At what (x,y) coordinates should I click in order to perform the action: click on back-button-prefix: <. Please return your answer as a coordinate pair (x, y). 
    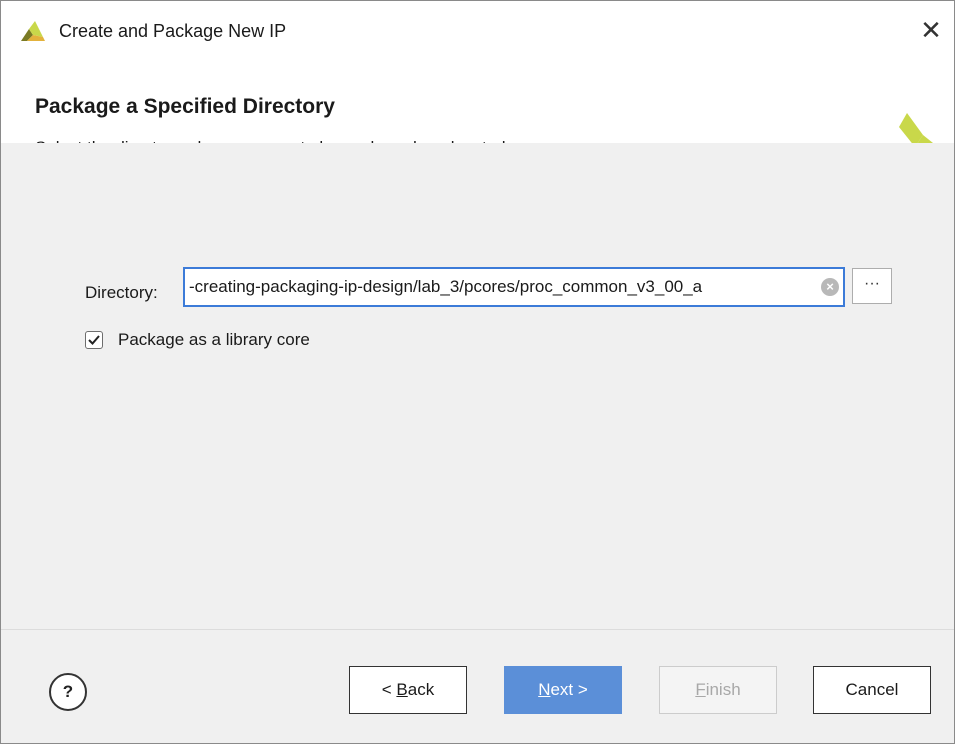
    Looking at the image, I should click on (389, 689).